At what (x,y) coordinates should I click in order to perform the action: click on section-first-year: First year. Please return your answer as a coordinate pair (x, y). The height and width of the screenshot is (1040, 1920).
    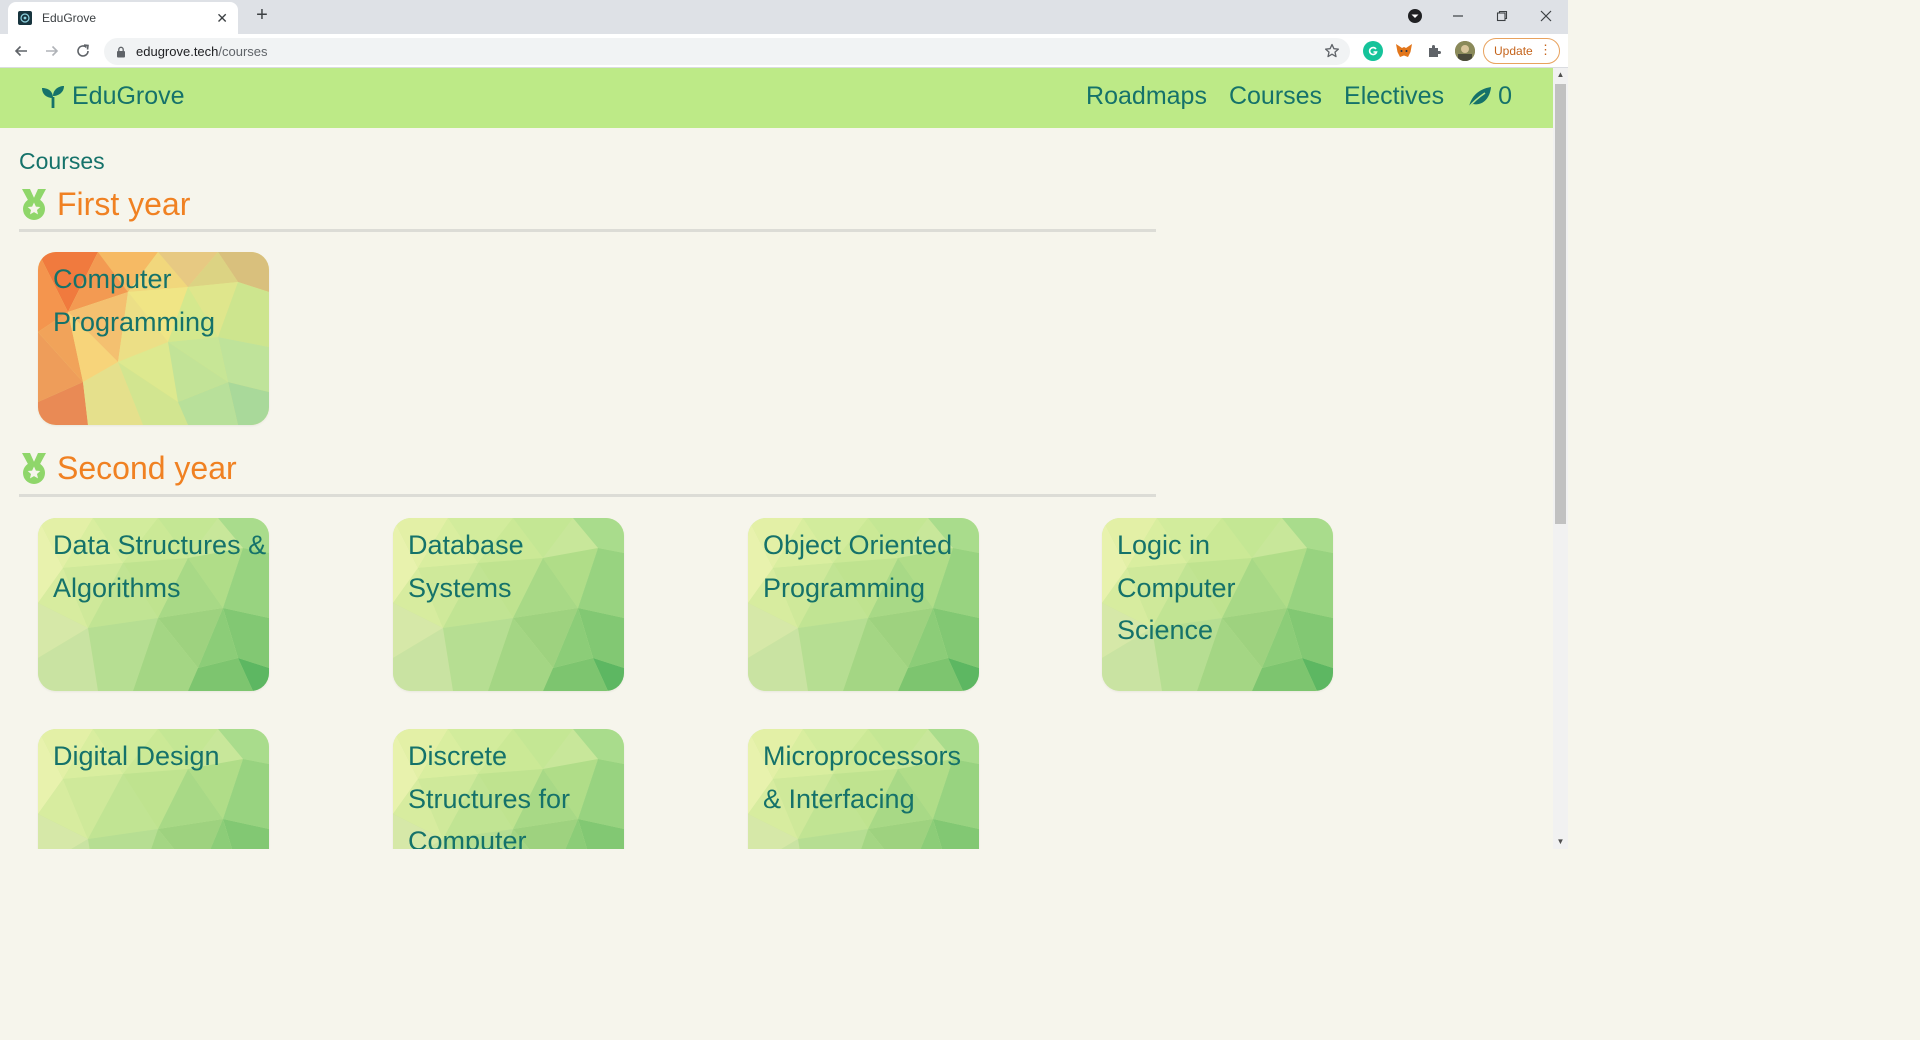
    Looking at the image, I should click on (104, 204).